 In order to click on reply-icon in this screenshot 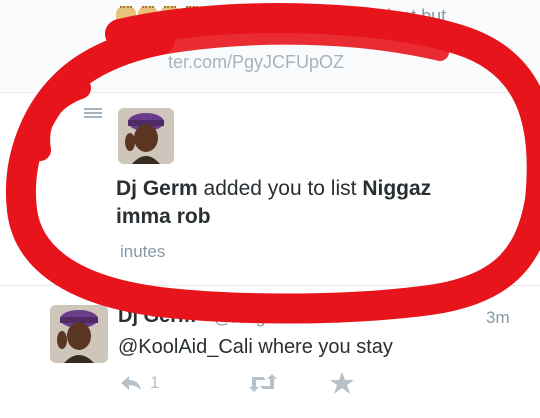, I will do `click(131, 383)`.